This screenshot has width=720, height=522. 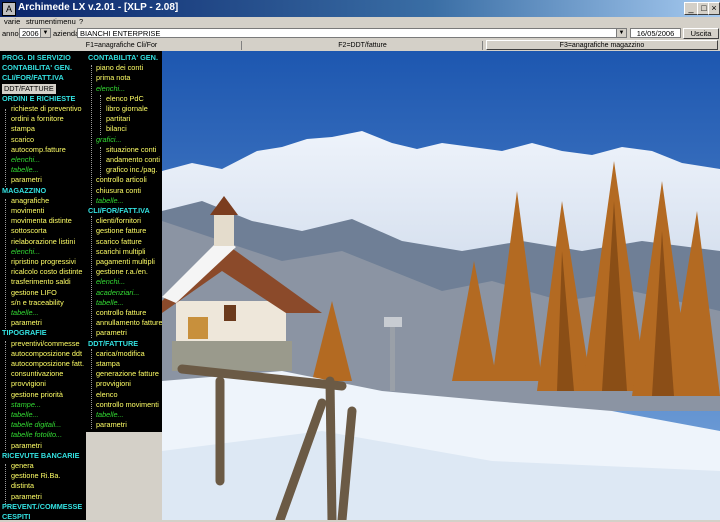 I want to click on menu-item-chiusura-conti: chiusura conti, so click(x=118, y=191).